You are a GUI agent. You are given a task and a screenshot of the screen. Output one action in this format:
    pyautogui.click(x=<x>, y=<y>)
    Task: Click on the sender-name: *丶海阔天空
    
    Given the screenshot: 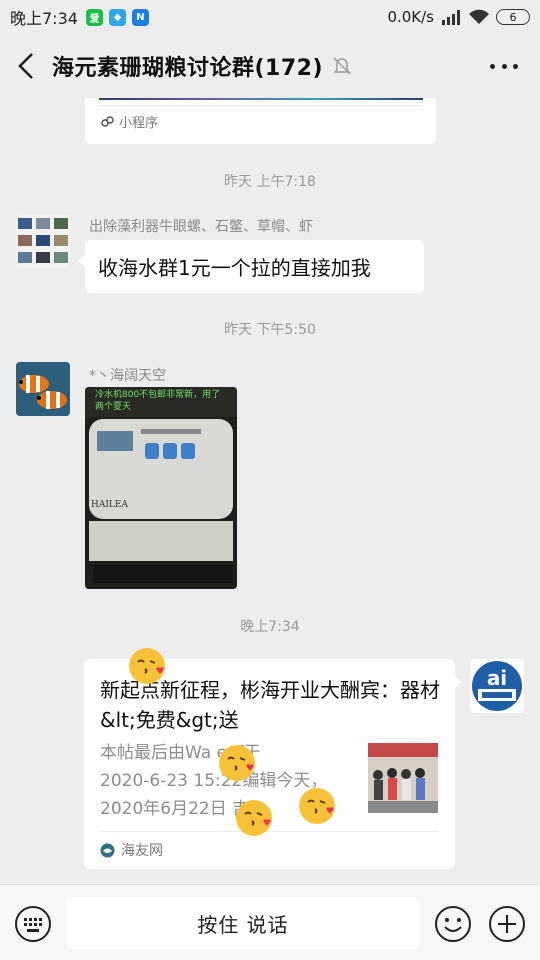 What is the action you would take?
    pyautogui.click(x=127, y=376)
    